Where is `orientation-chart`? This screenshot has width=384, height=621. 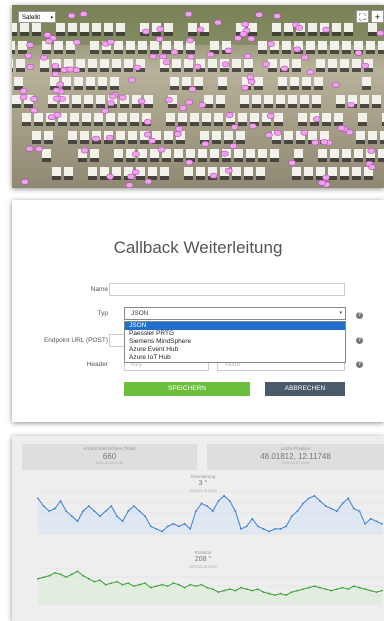
orientation-chart is located at coordinates (210, 513).